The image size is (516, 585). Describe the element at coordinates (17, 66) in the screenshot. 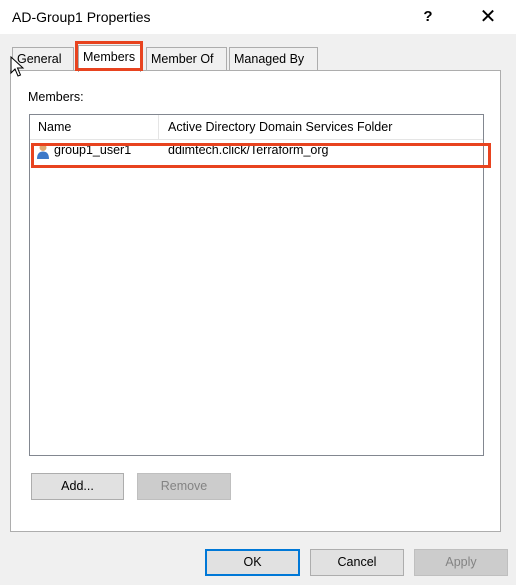

I see `mouse-cursor-icon` at that location.